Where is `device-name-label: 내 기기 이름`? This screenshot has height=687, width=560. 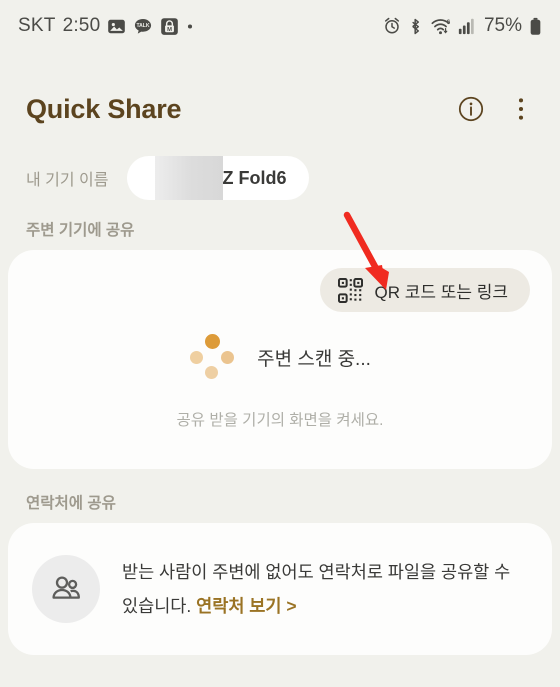
device-name-label: 내 기기 이름 is located at coordinates (67, 180).